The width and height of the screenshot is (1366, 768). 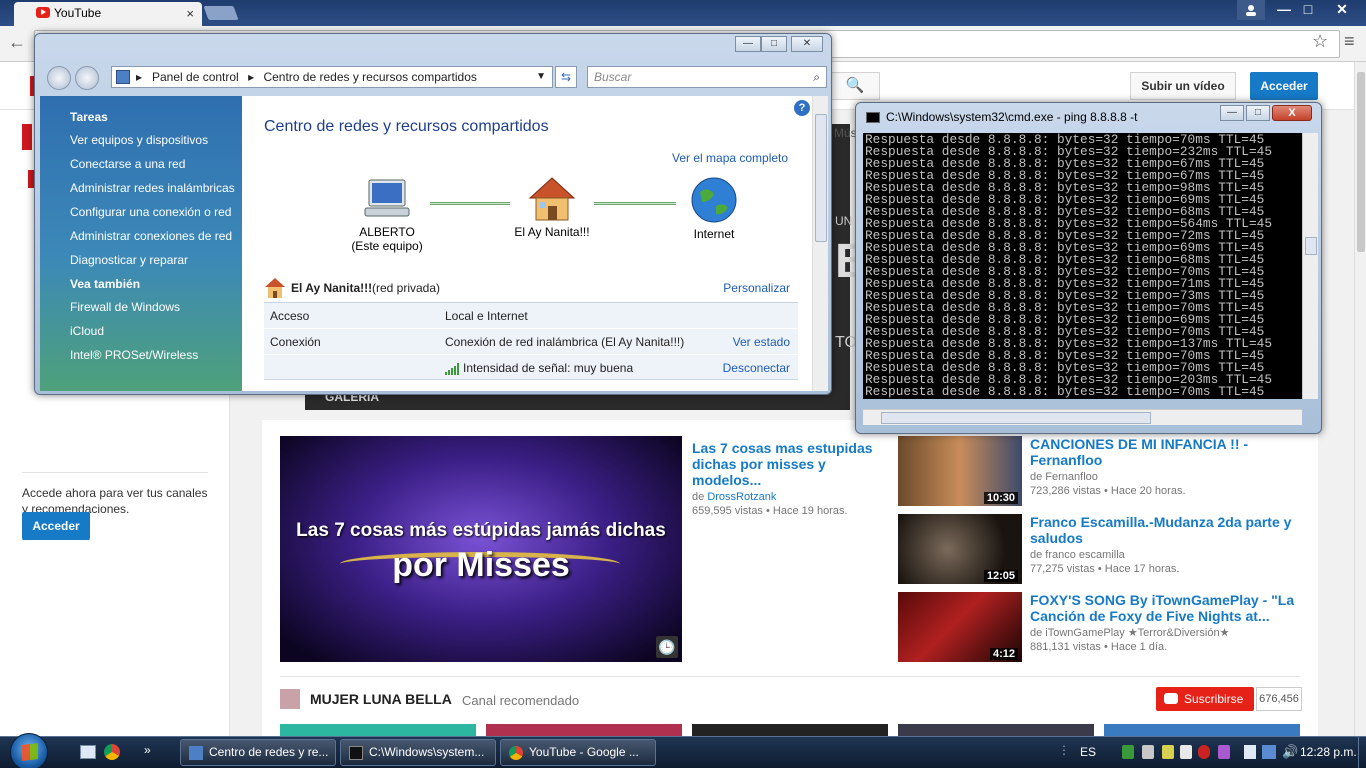 I want to click on page-scrollbar, so click(x=1360, y=399).